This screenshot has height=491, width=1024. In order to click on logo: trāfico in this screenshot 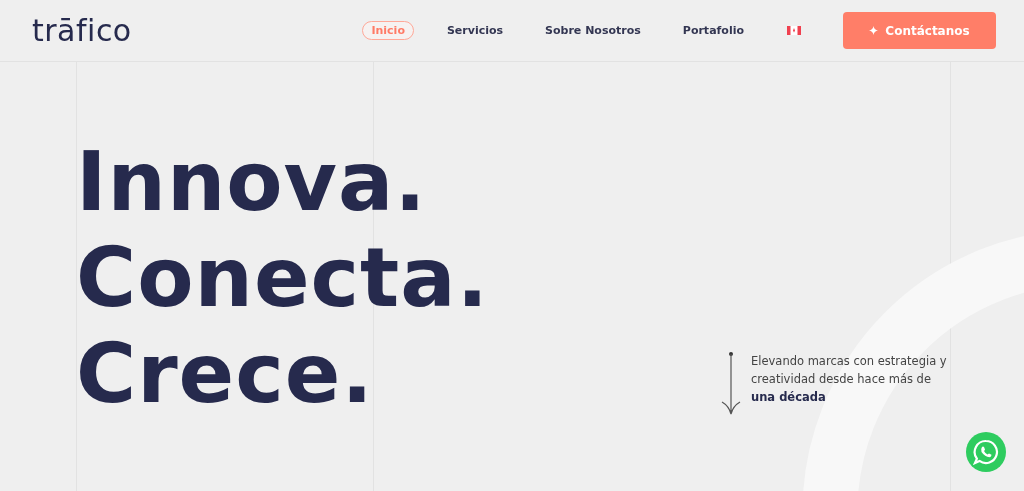, I will do `click(82, 30)`.